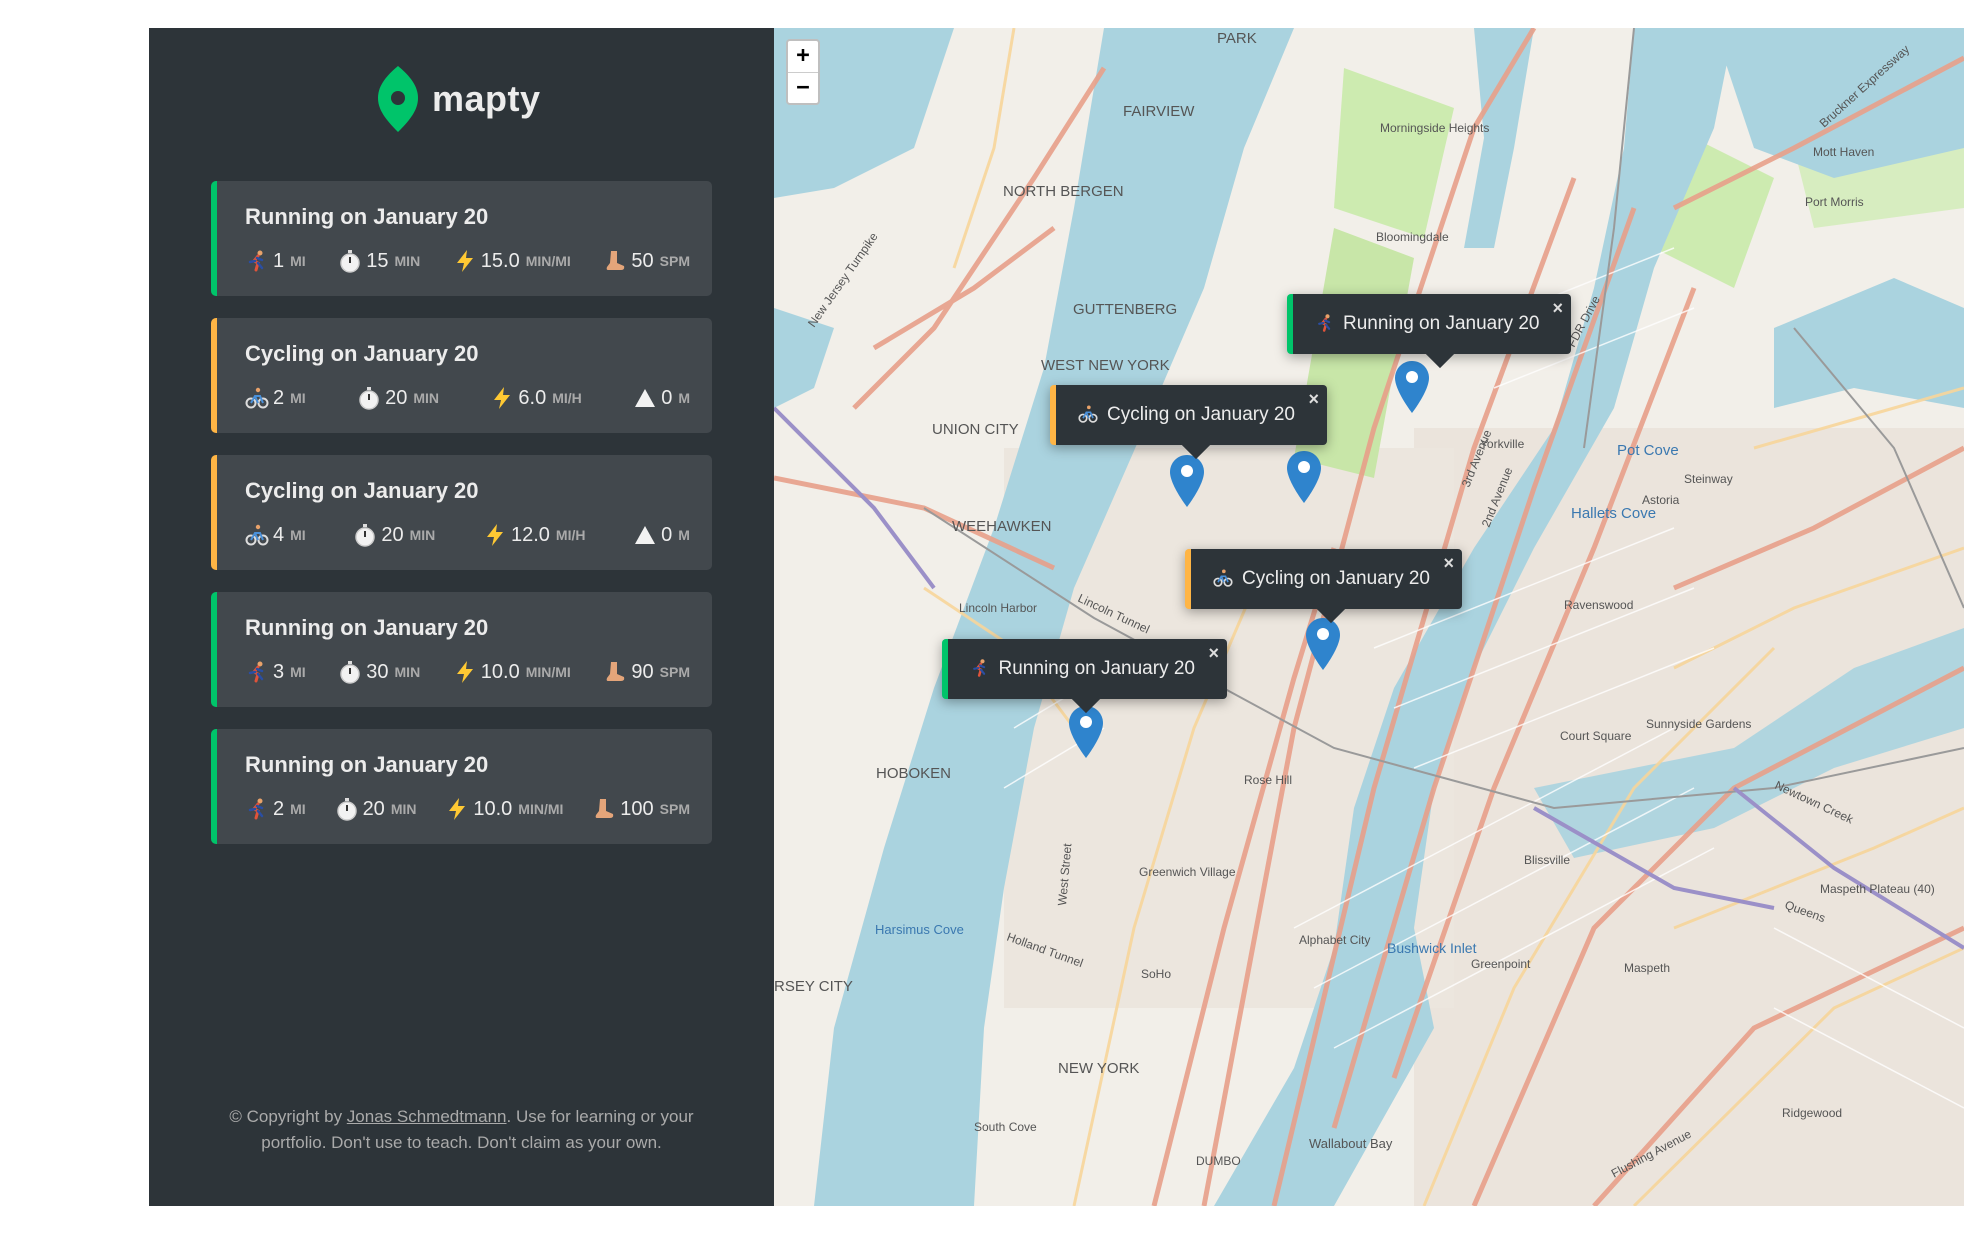 This screenshot has width=1964, height=1235. What do you see at coordinates (667, 397) in the screenshot?
I see `workout-value: 0` at bounding box center [667, 397].